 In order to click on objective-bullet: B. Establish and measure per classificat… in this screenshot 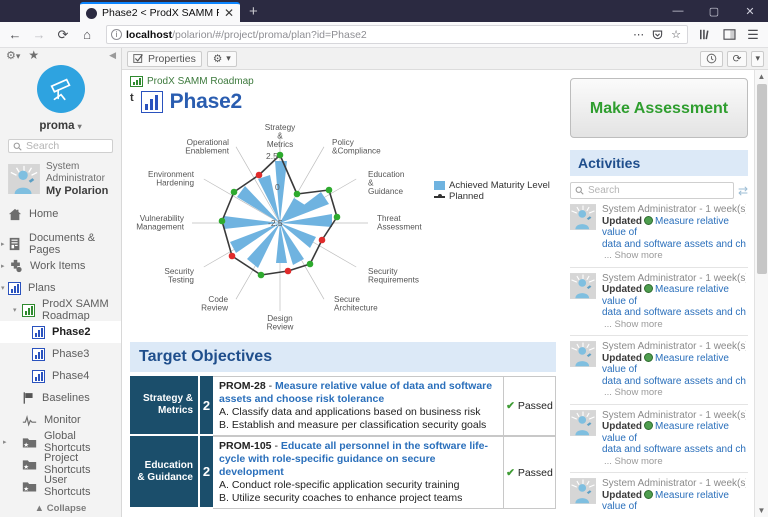, I will do `click(353, 425)`.